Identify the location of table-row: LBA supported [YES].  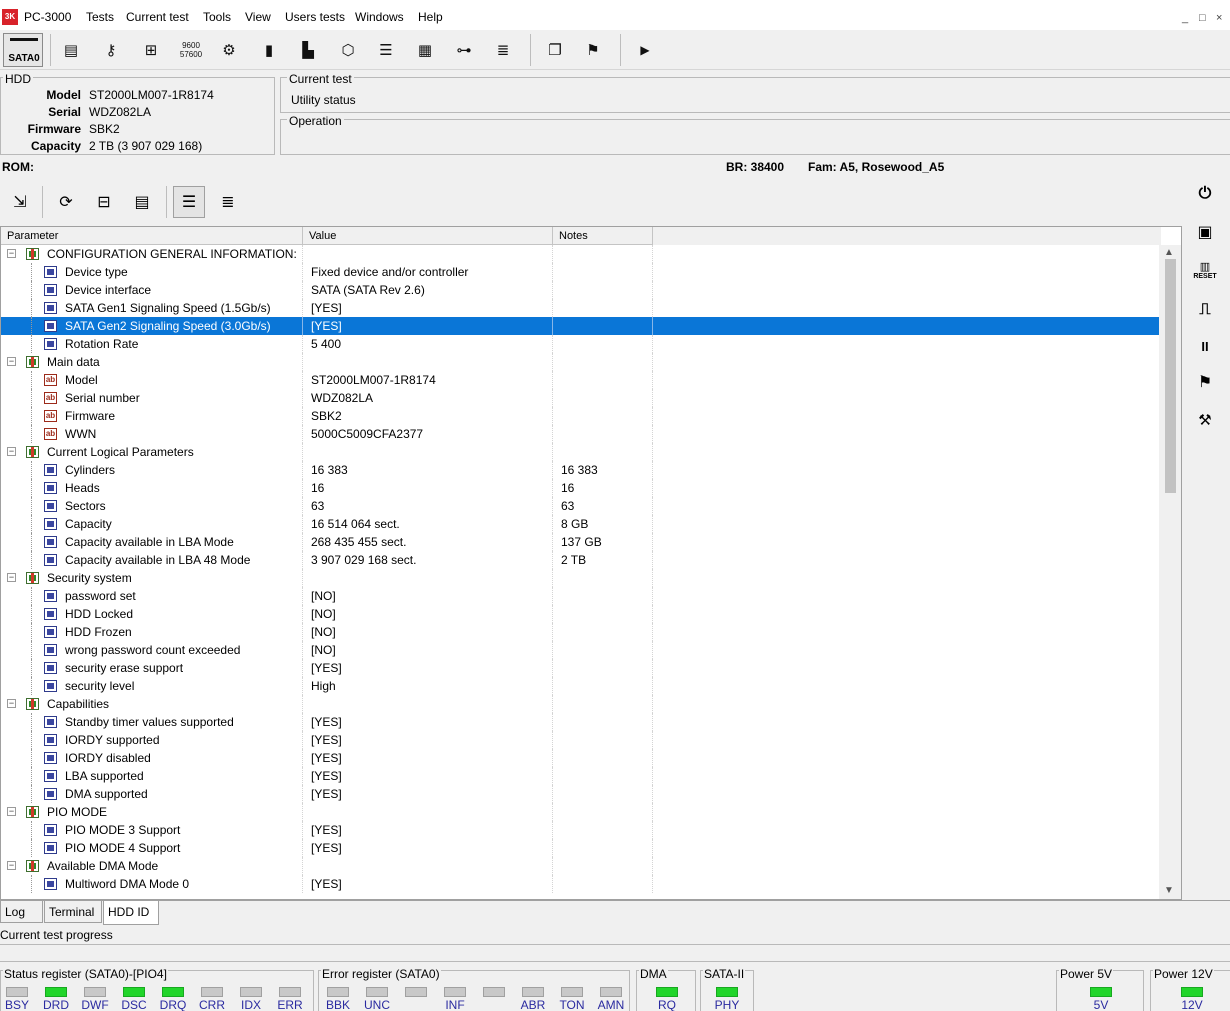
(580, 776).